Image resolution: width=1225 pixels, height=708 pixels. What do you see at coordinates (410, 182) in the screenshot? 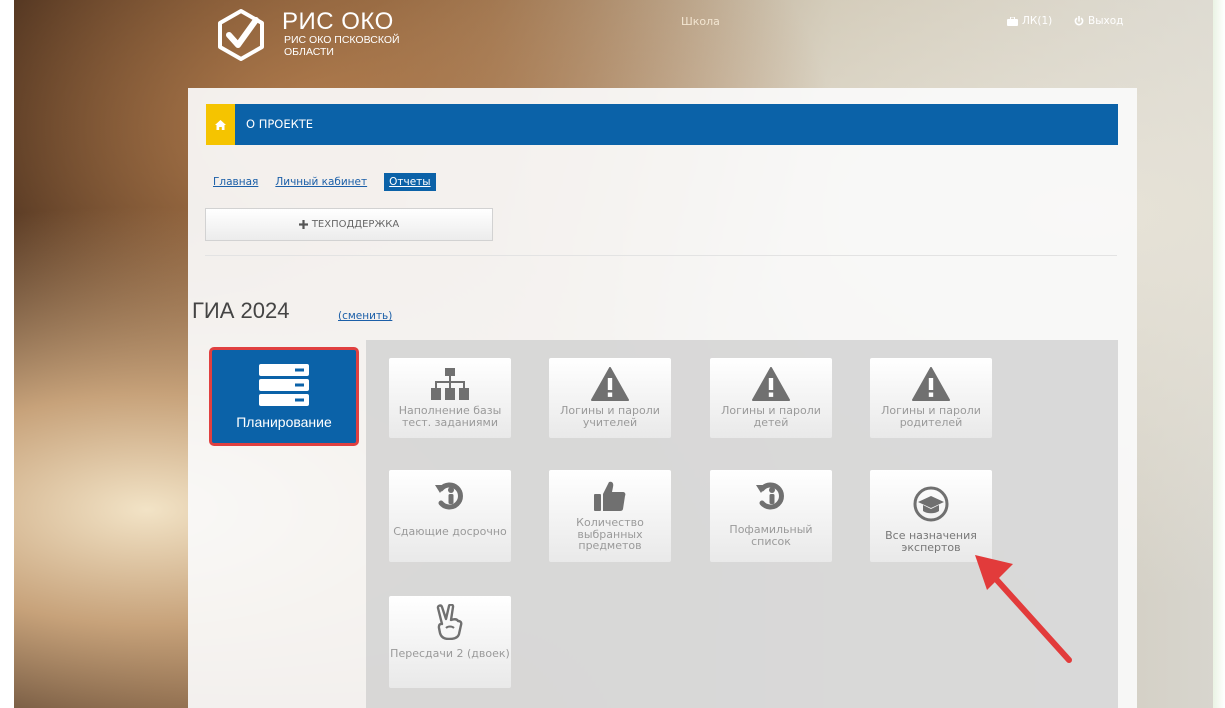
I see `breadcrumb-reports: Отчеты` at bounding box center [410, 182].